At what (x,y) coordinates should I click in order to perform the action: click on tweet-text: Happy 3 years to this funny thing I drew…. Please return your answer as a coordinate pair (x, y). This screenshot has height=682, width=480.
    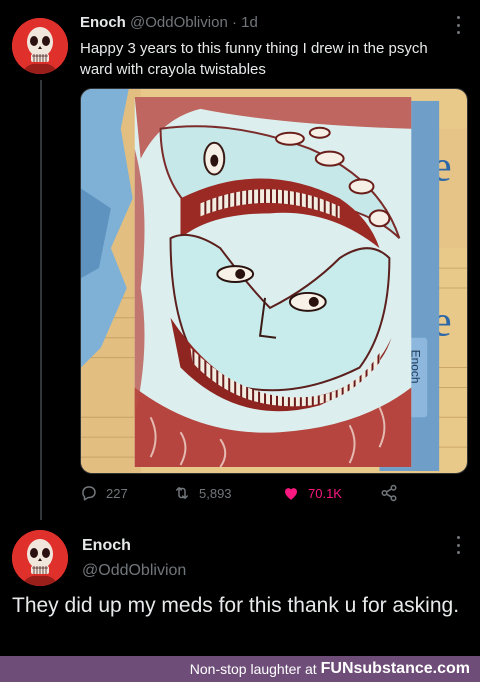
    Looking at the image, I should click on (254, 59).